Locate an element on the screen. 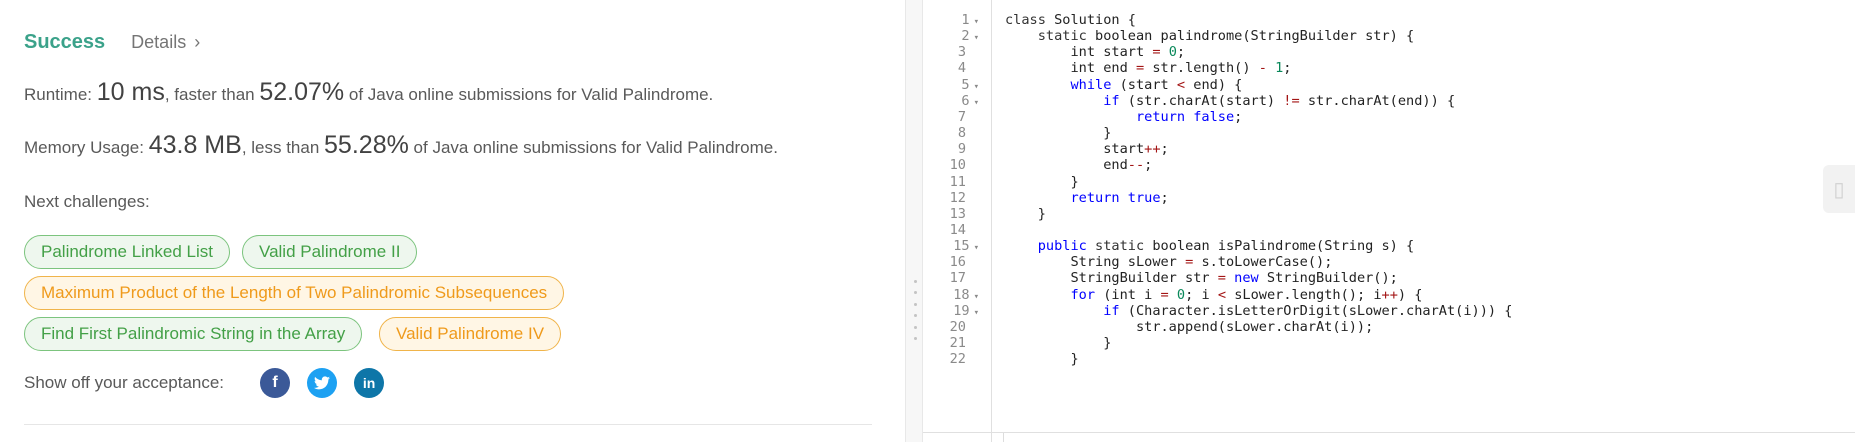  status-success: Success is located at coordinates (65, 41).